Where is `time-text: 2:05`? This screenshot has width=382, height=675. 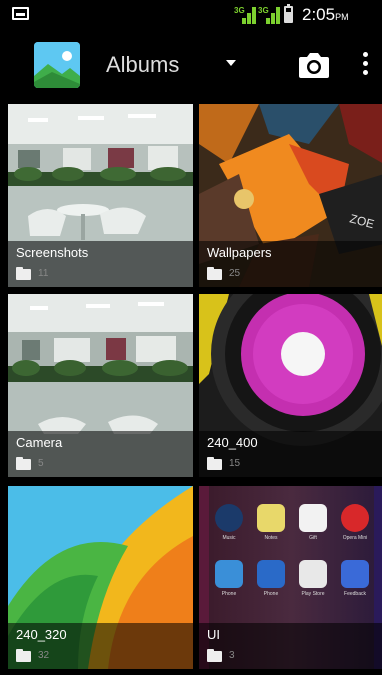
time-text: 2:05 is located at coordinates (319, 14).